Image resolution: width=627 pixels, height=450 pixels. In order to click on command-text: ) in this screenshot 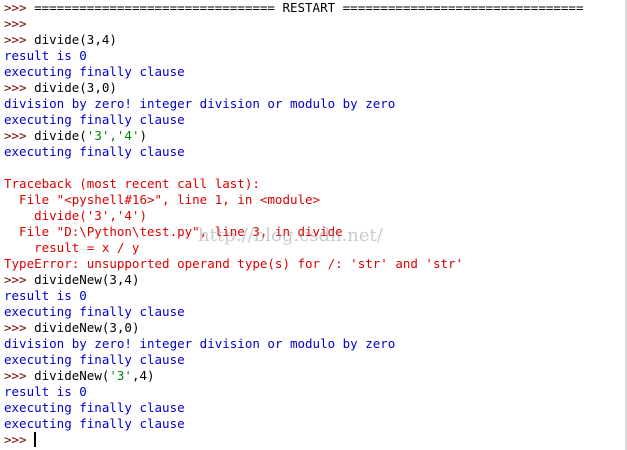, I will do `click(143, 135)`.